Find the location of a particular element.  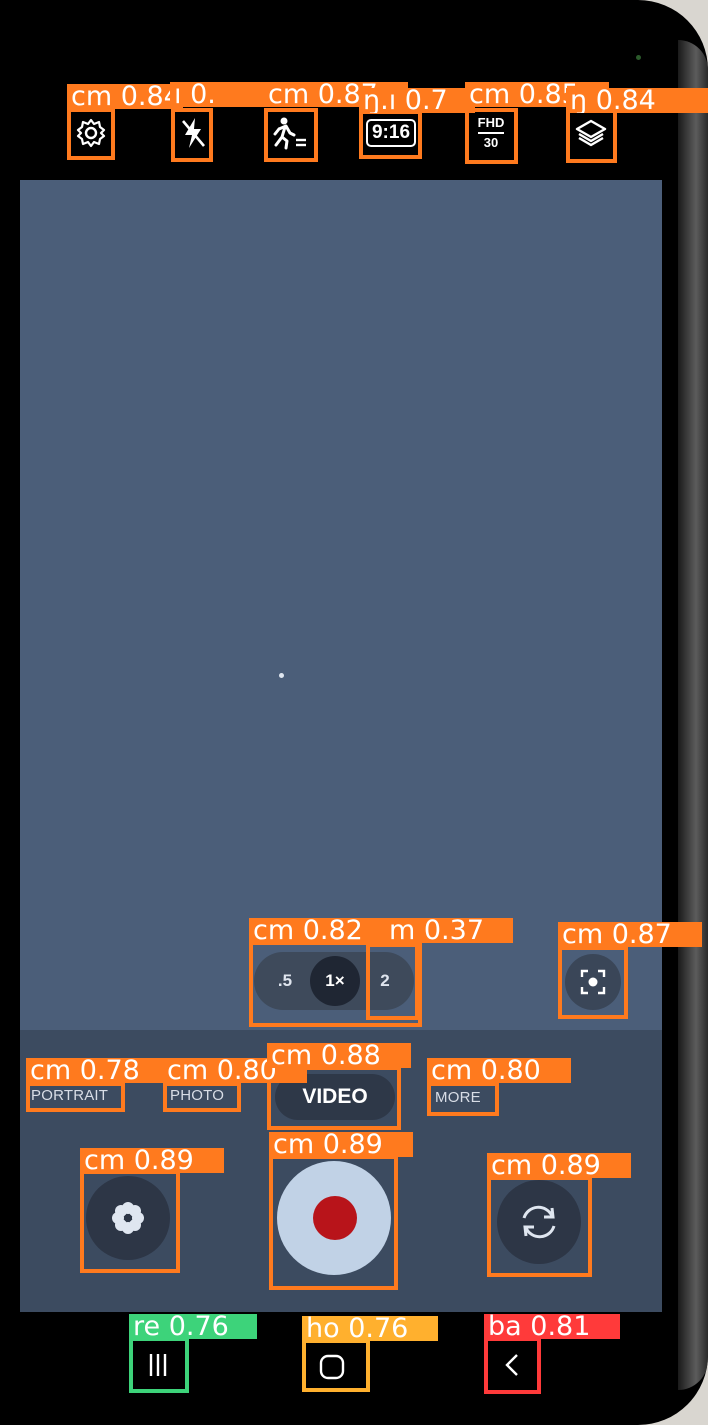

detection-box-home is located at coordinates (336, 1365).